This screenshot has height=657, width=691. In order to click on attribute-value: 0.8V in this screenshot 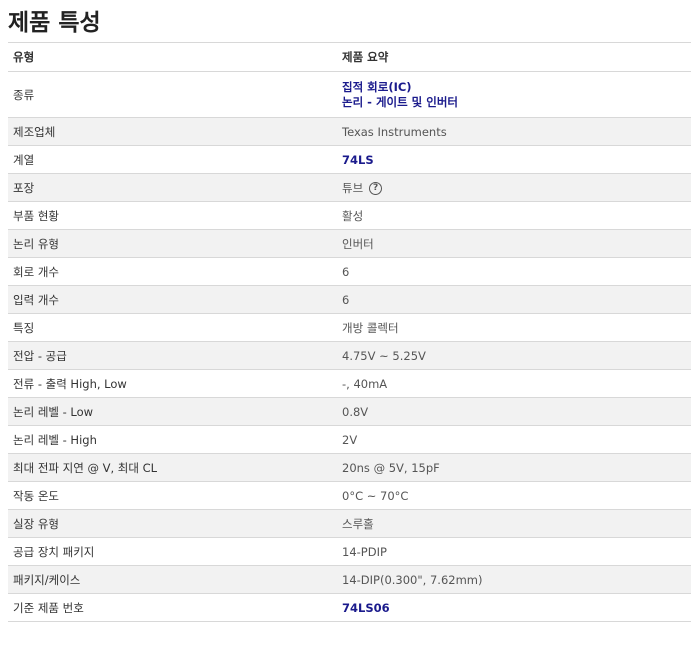, I will do `click(355, 411)`.